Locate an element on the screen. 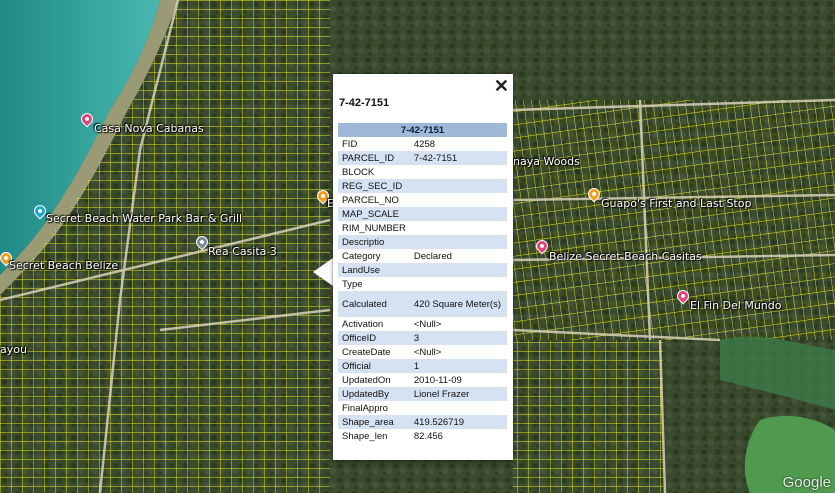  attribute-key: UpdatedBy is located at coordinates (374, 394).